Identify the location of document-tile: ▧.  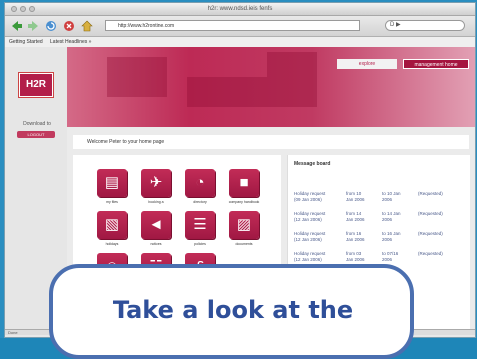
(112, 225).